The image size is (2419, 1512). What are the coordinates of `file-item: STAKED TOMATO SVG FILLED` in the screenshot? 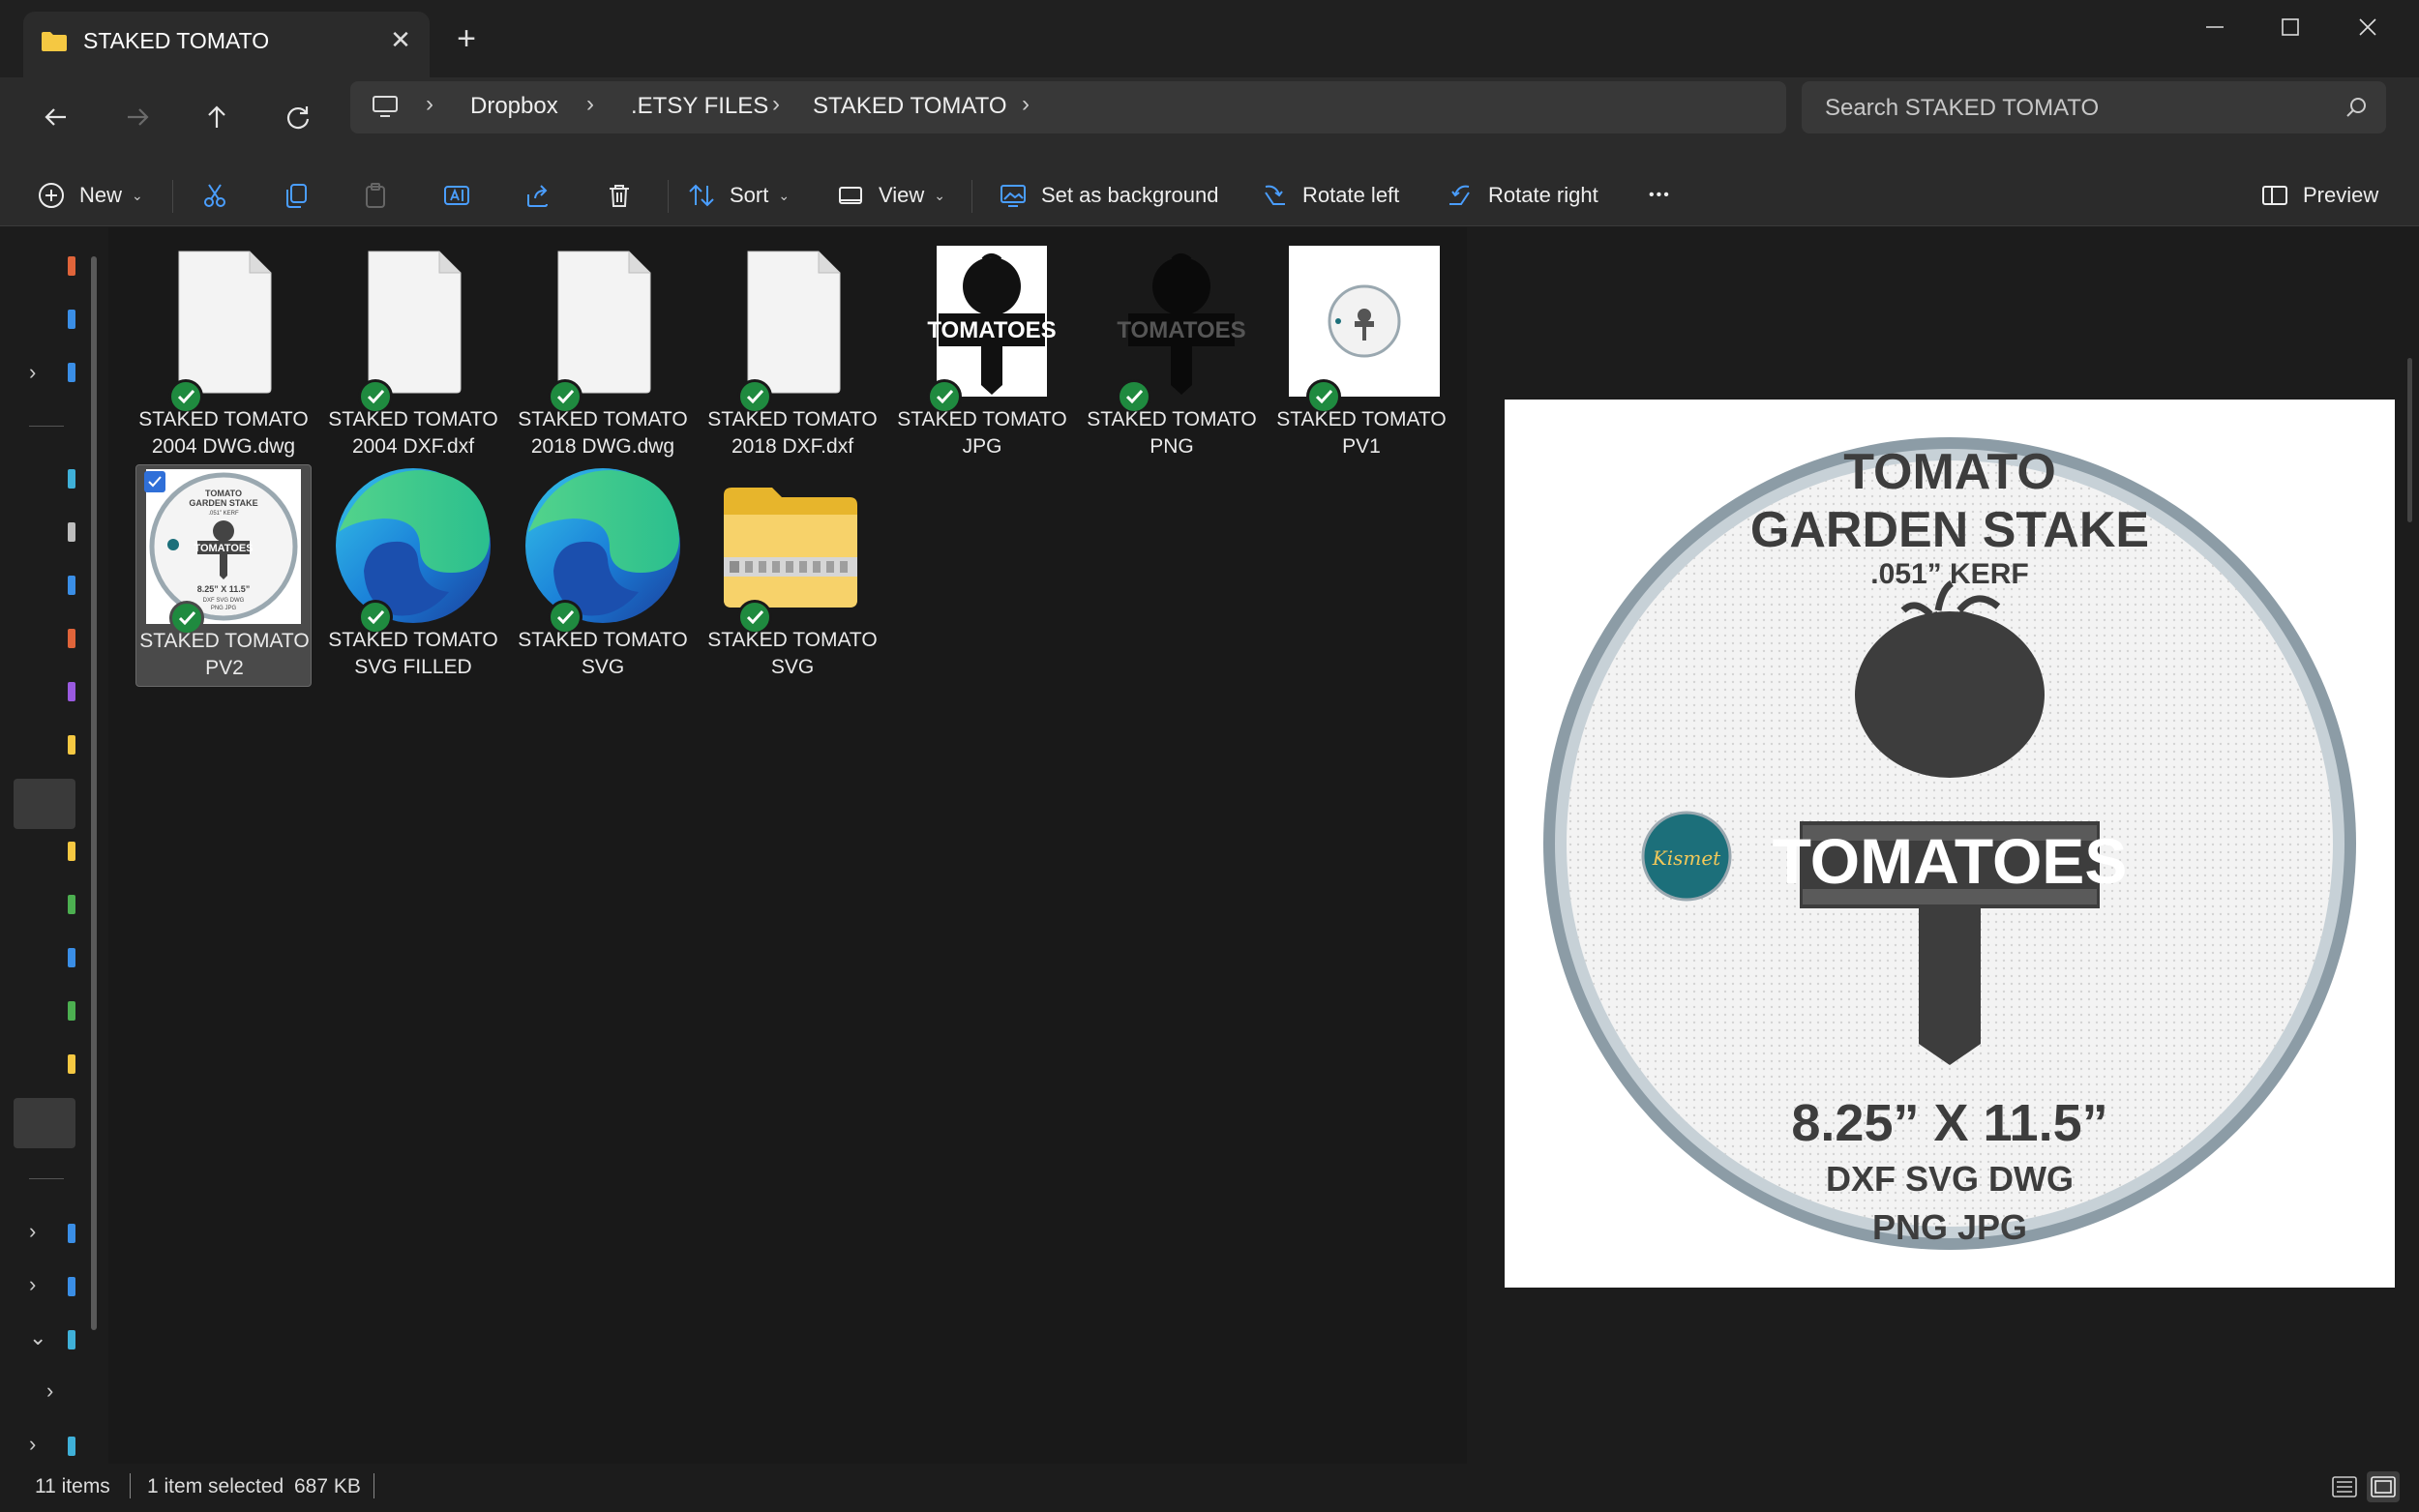 It's located at (413, 575).